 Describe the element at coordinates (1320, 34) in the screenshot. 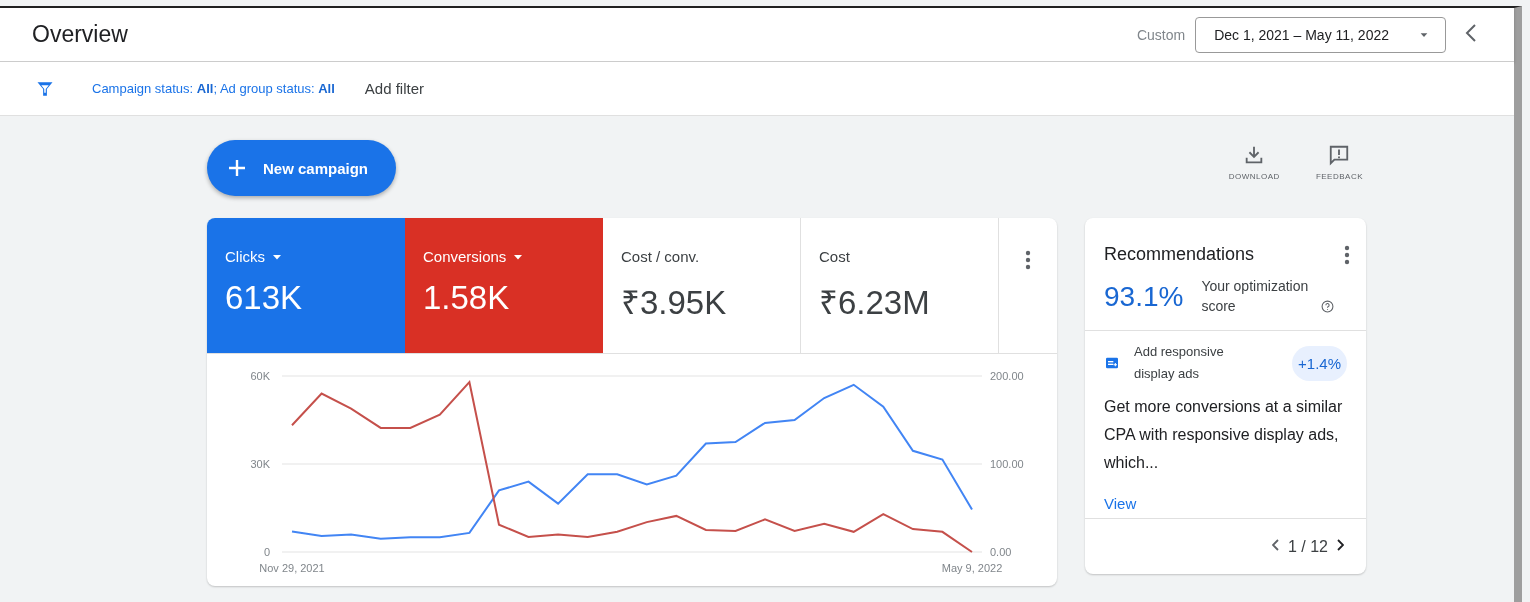

I see `date-range-dropdown: Dec 1, 2021 – May 11, 2022` at that location.